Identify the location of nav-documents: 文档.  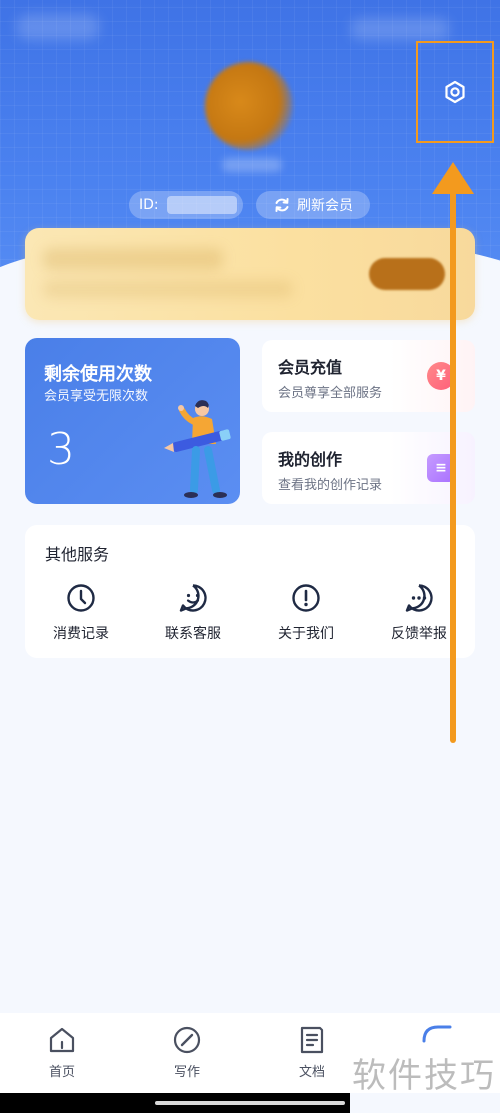
(312, 1055).